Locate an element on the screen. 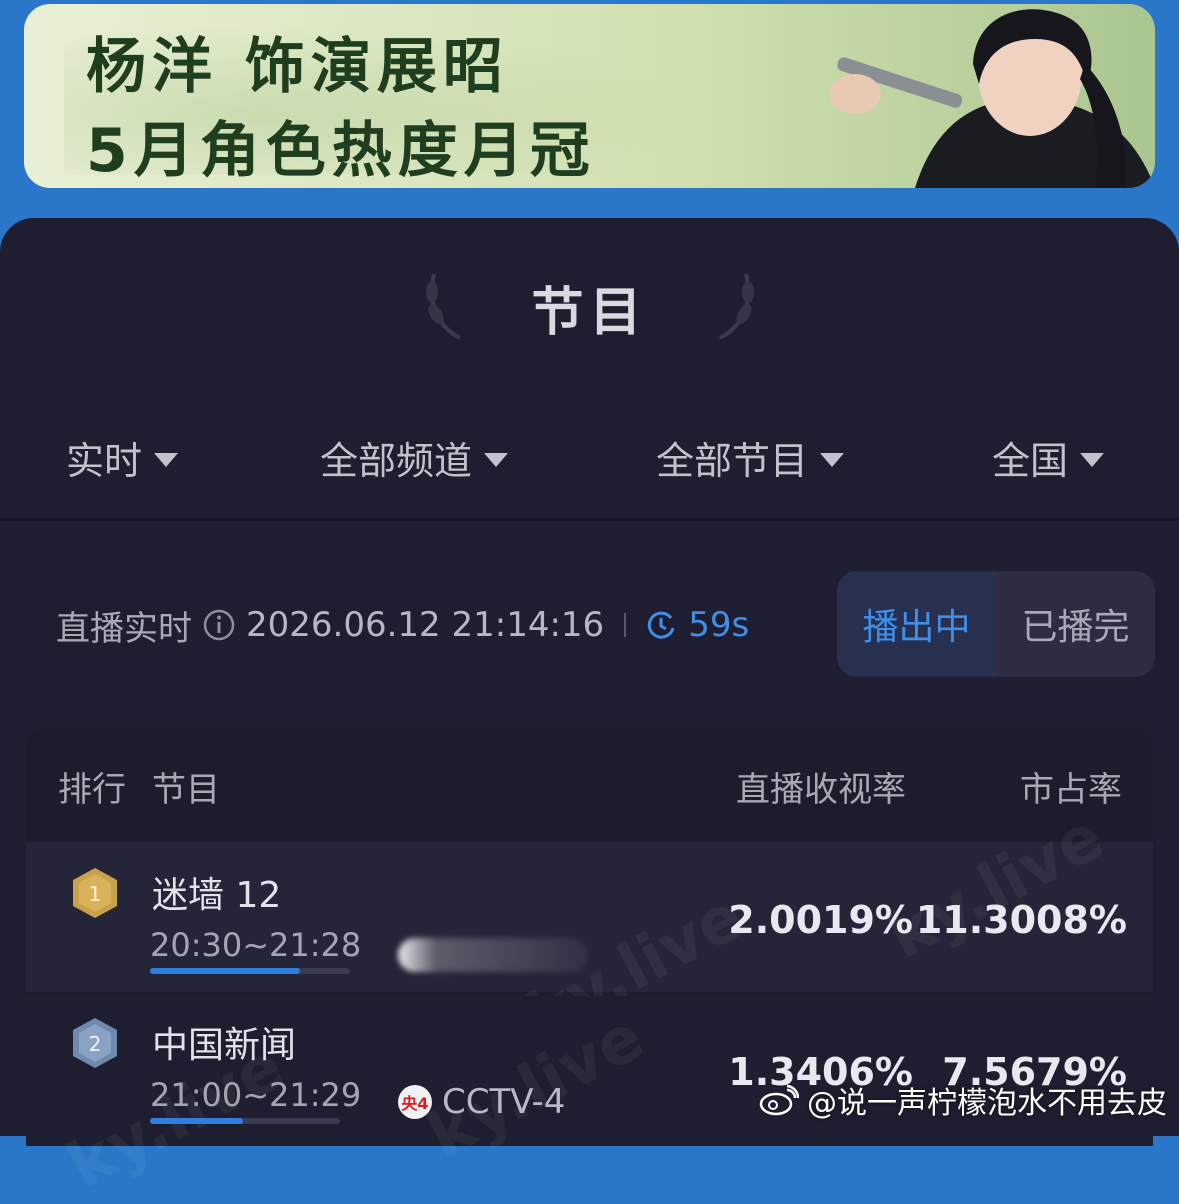 This screenshot has height=1204, width=1179. promo-banner: 杨洋 饰演展昭 5月角色热度月冠 is located at coordinates (589, 96).